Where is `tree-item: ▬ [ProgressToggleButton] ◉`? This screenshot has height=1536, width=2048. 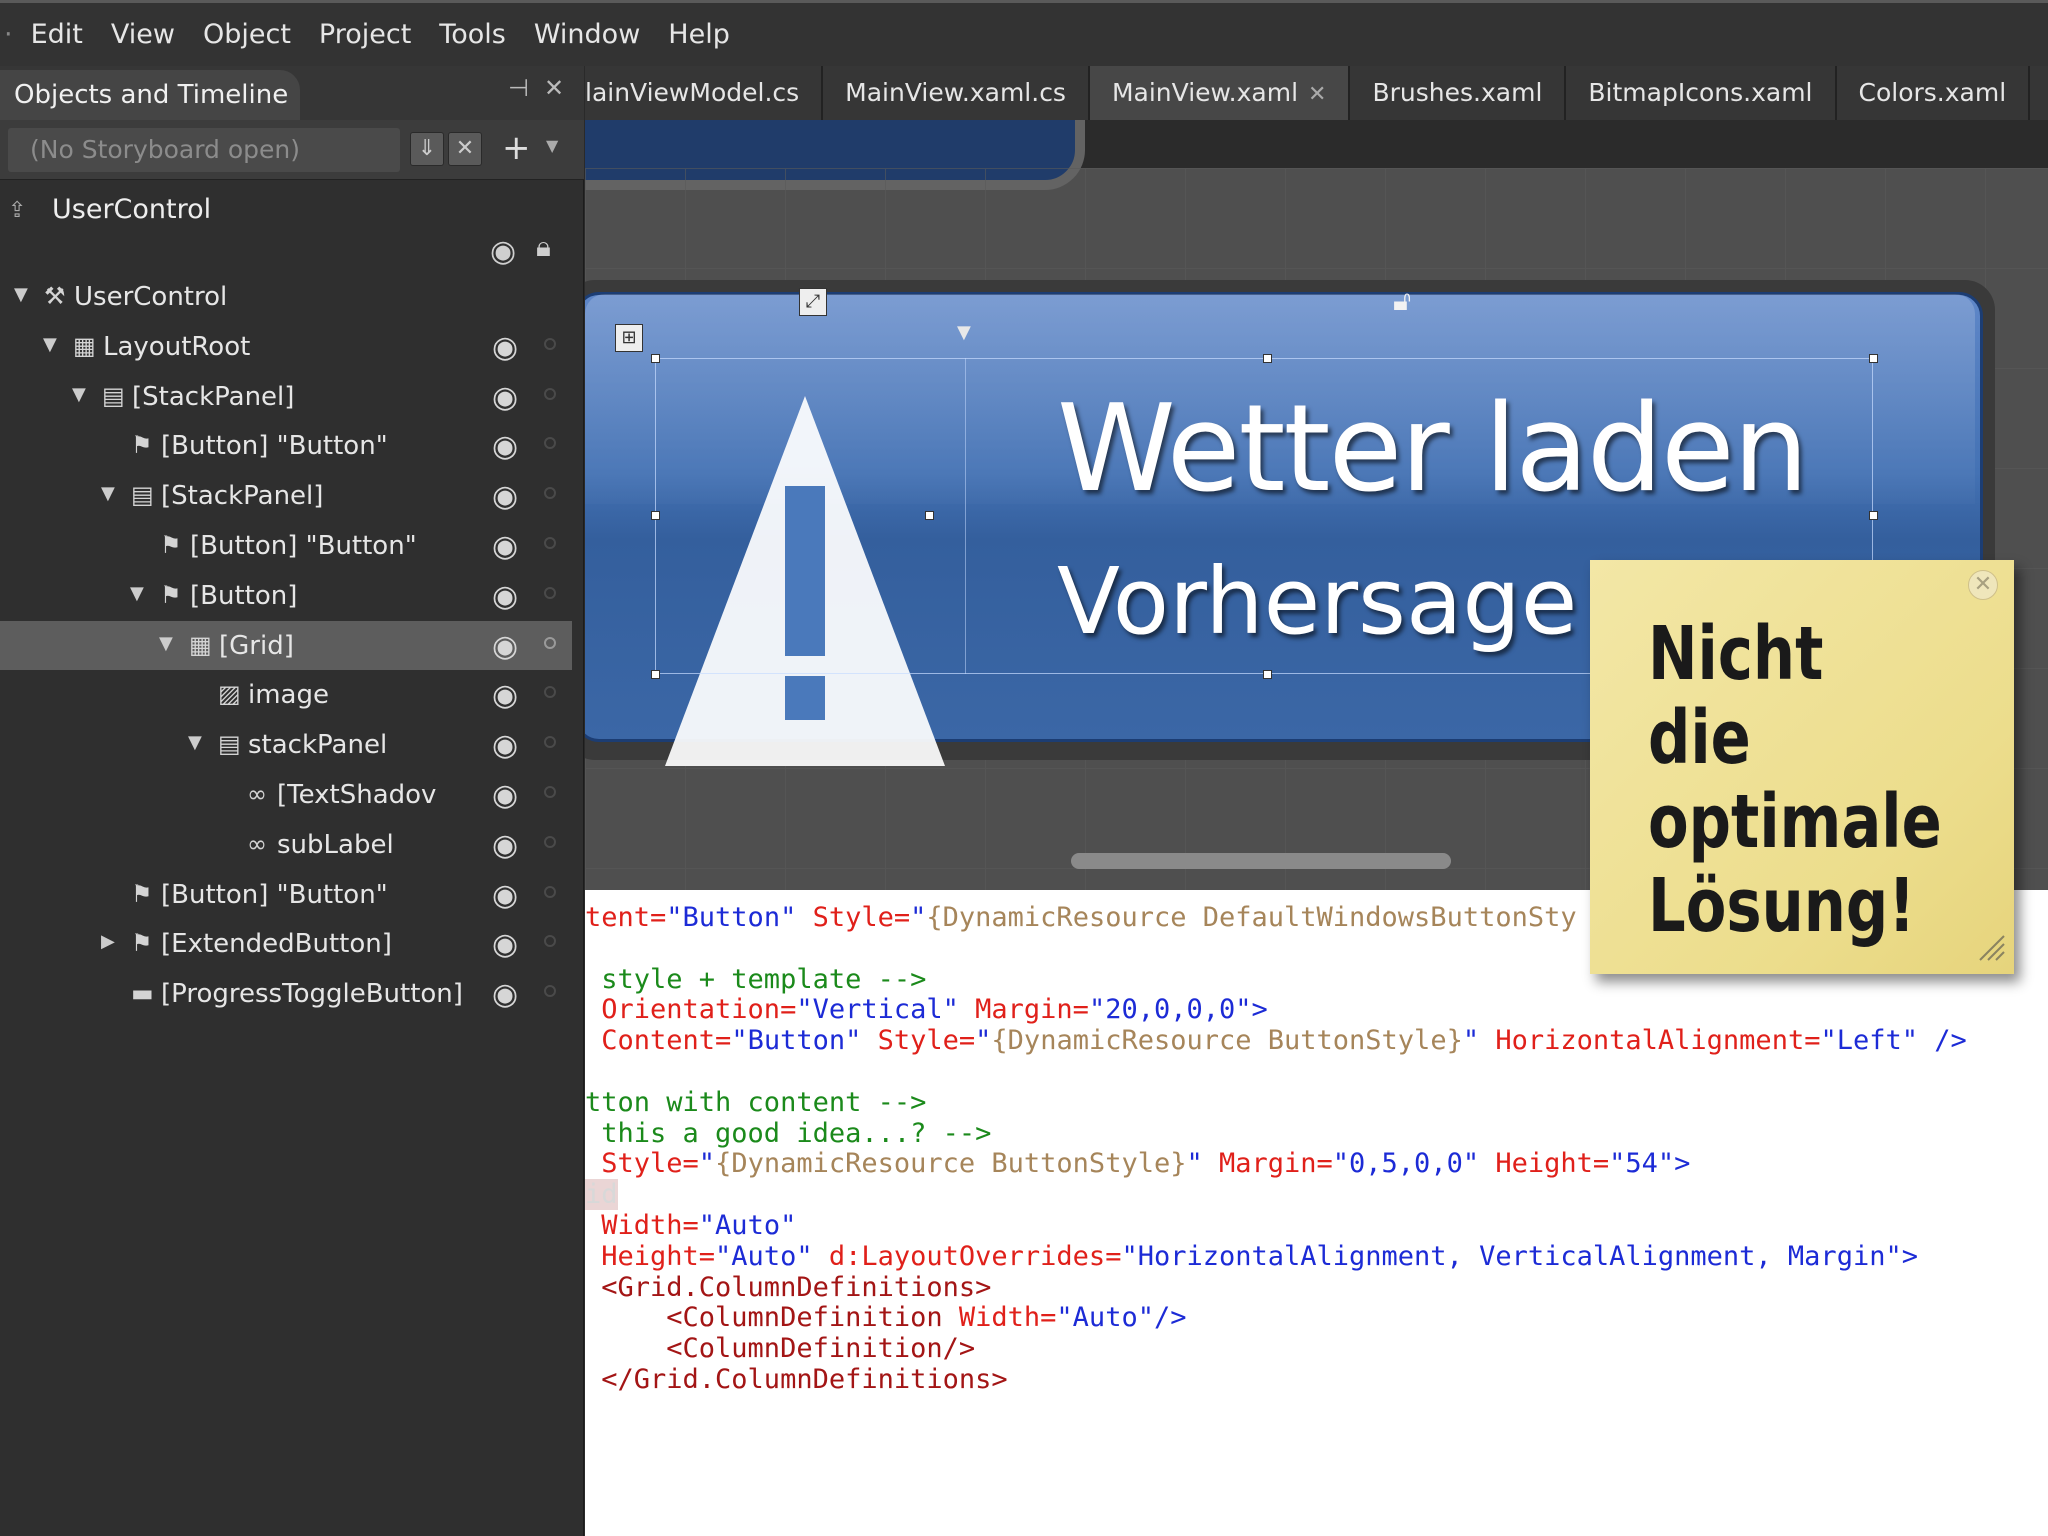 tree-item: ▬ [ProgressToggleButton] ◉ is located at coordinates (286, 994).